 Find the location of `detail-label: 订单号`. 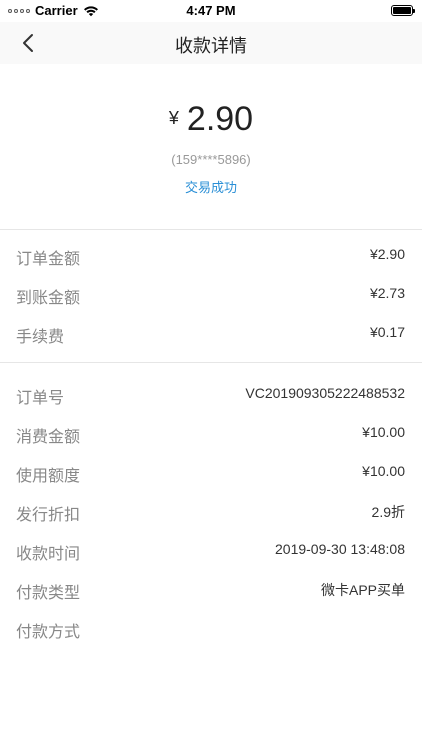

detail-label: 订单号 is located at coordinates (40, 398).